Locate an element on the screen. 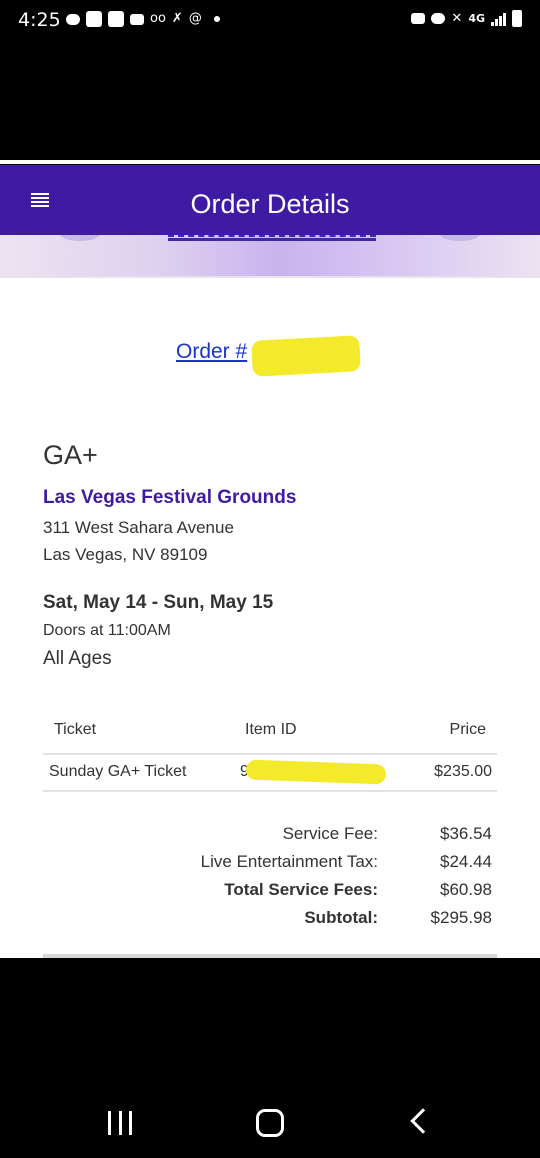 The height and width of the screenshot is (1158, 540). age-restriction: All Ages is located at coordinates (77, 658).